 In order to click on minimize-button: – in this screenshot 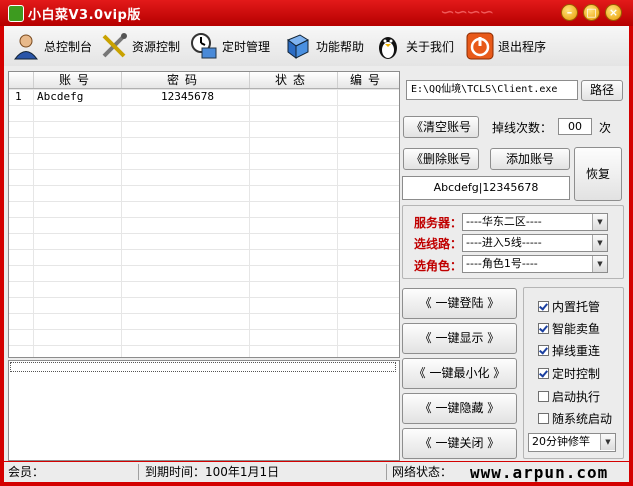, I will do `click(569, 12)`.